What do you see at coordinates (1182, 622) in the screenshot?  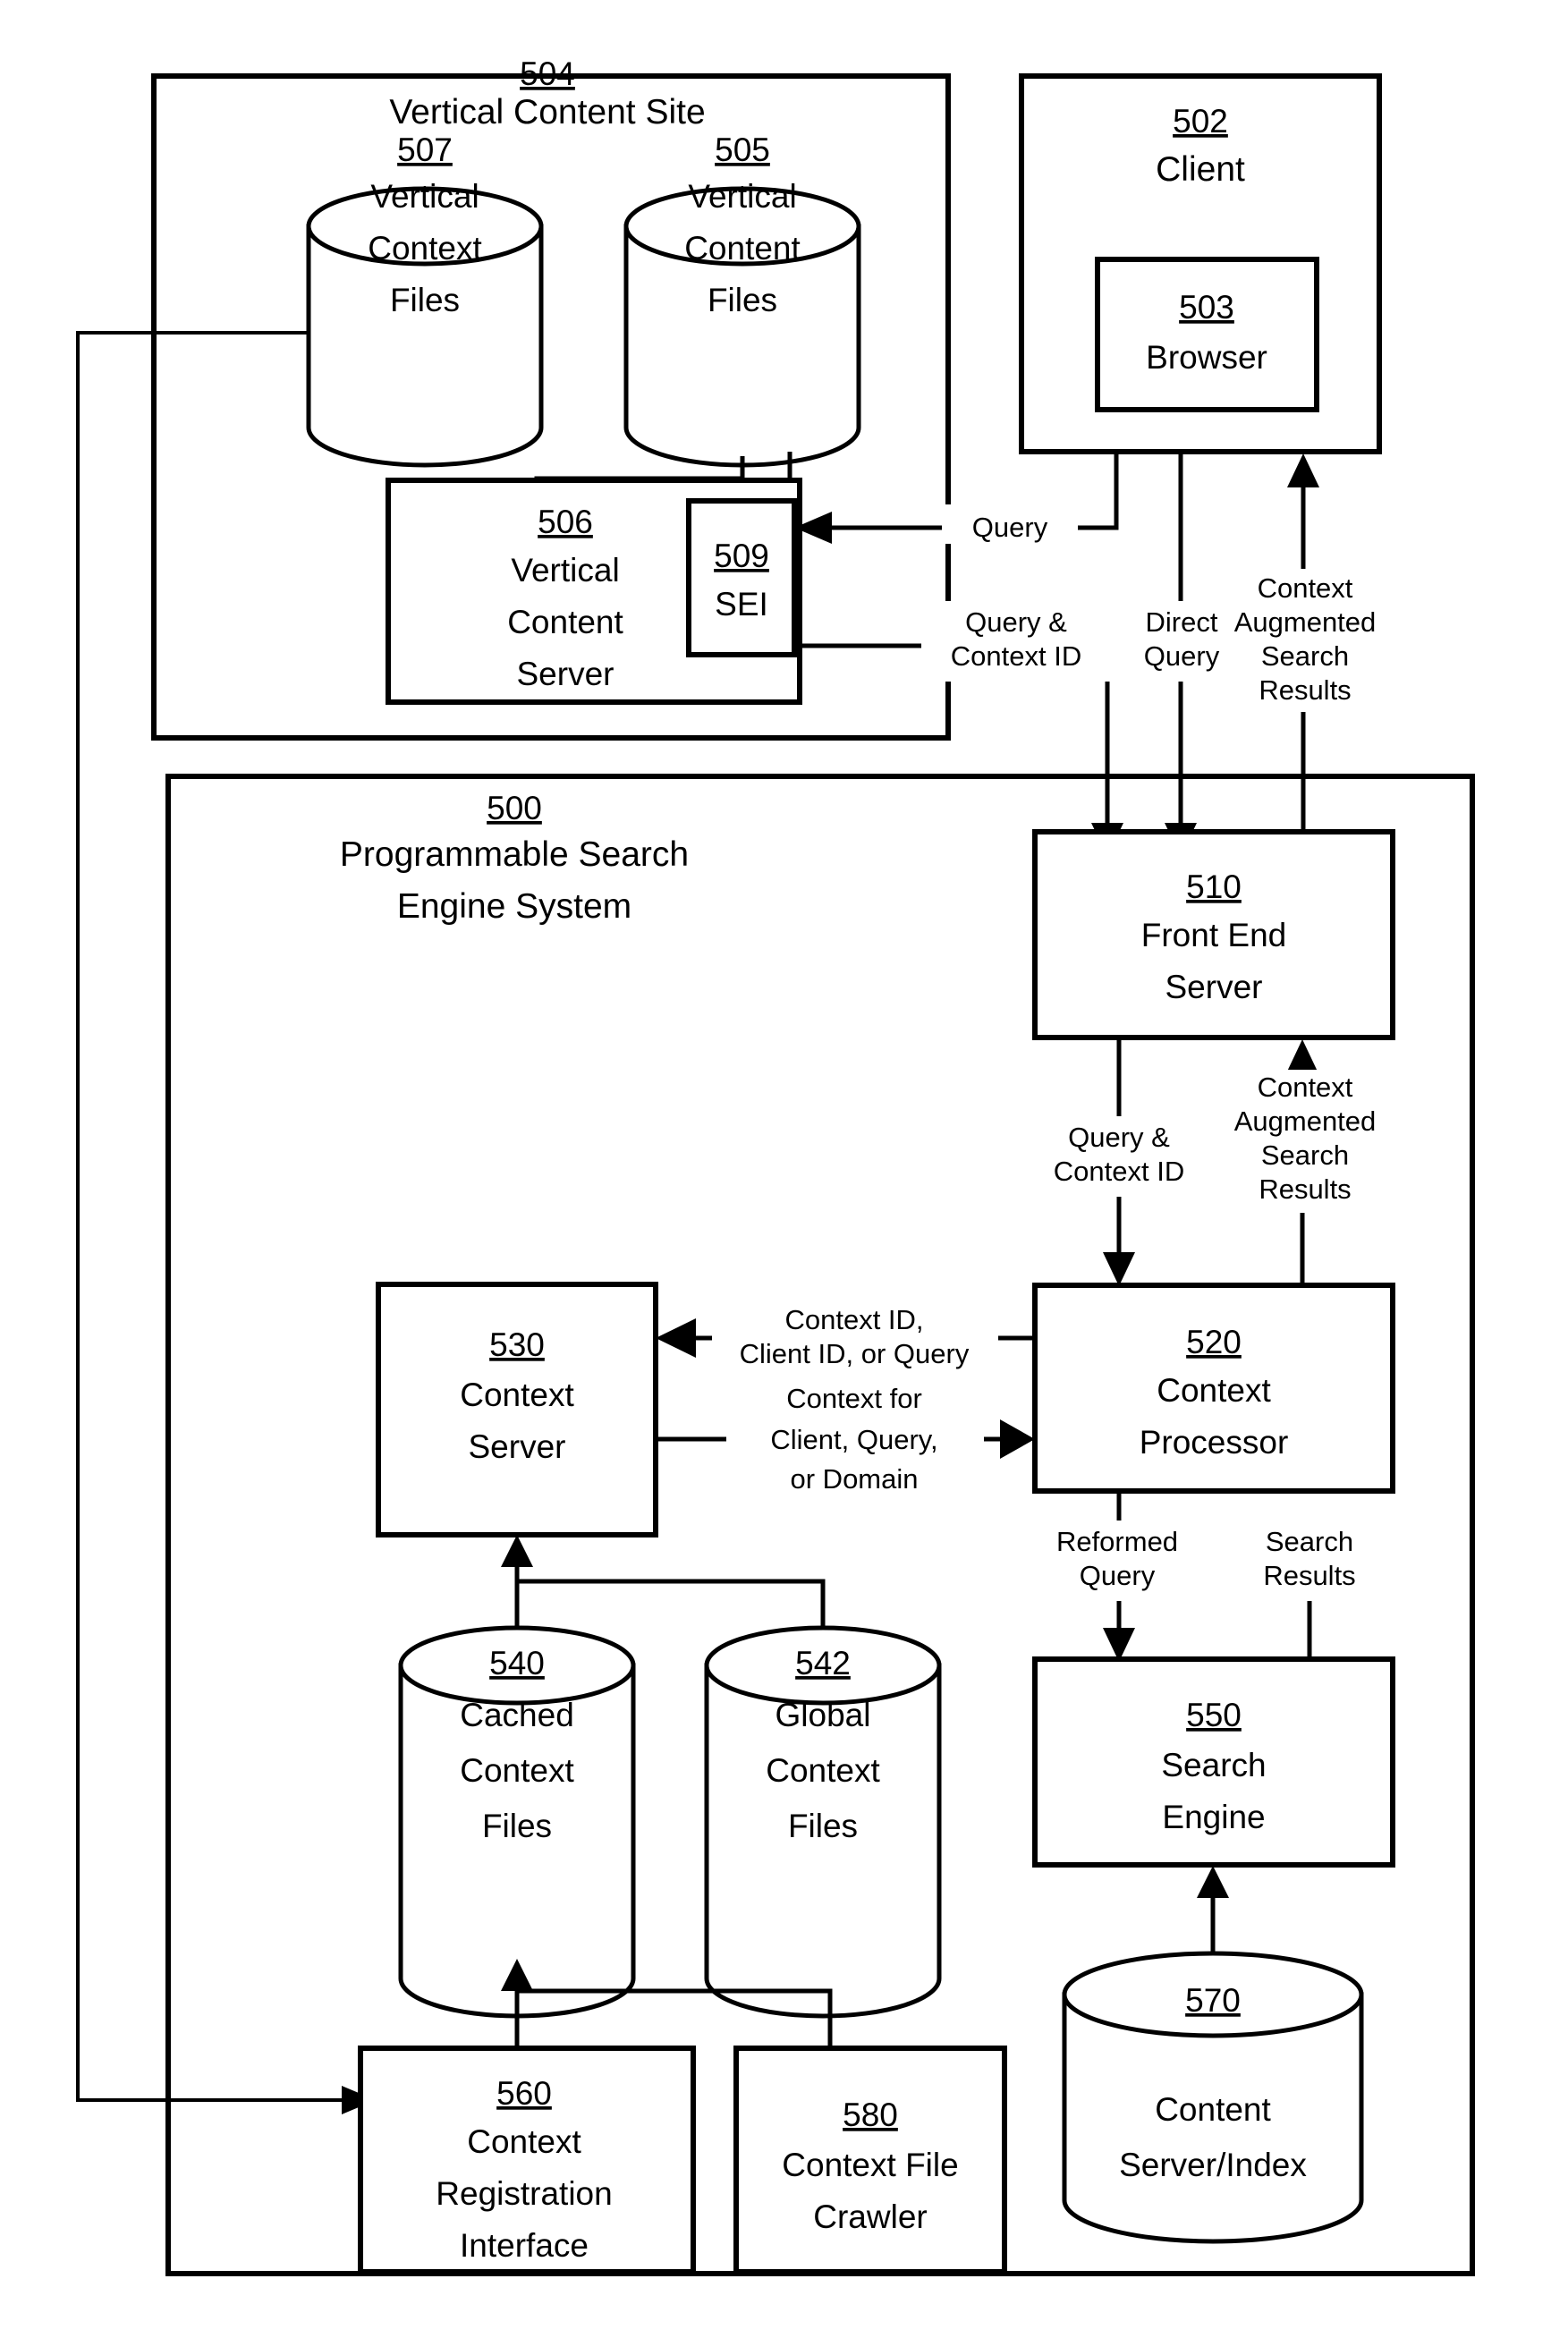 I see `label-direct-query-l1: Direct` at bounding box center [1182, 622].